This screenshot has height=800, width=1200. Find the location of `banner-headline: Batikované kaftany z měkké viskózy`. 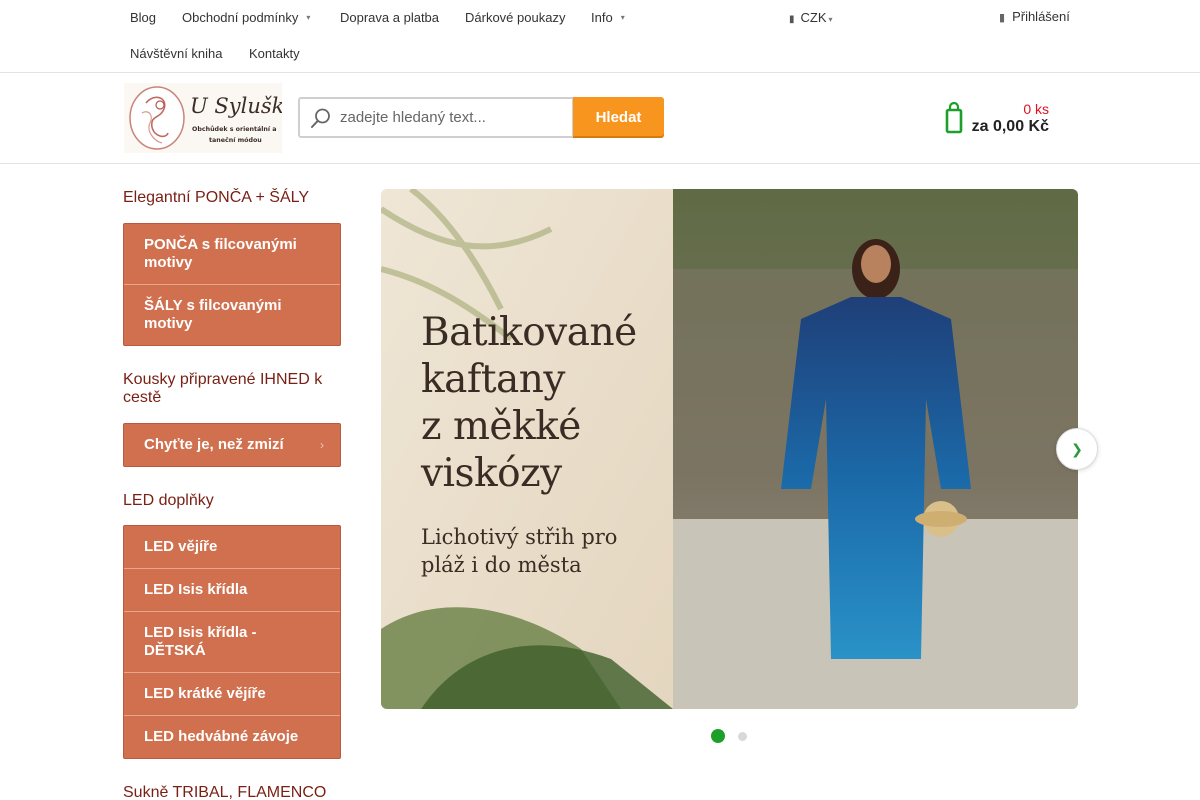

banner-headline: Batikované kaftany z měkké viskózy is located at coordinates (551, 403).